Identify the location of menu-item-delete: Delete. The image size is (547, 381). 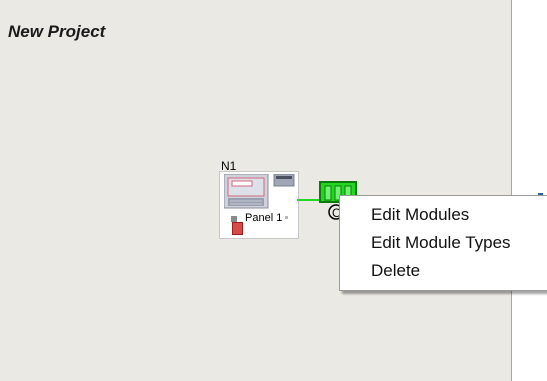
(395, 271).